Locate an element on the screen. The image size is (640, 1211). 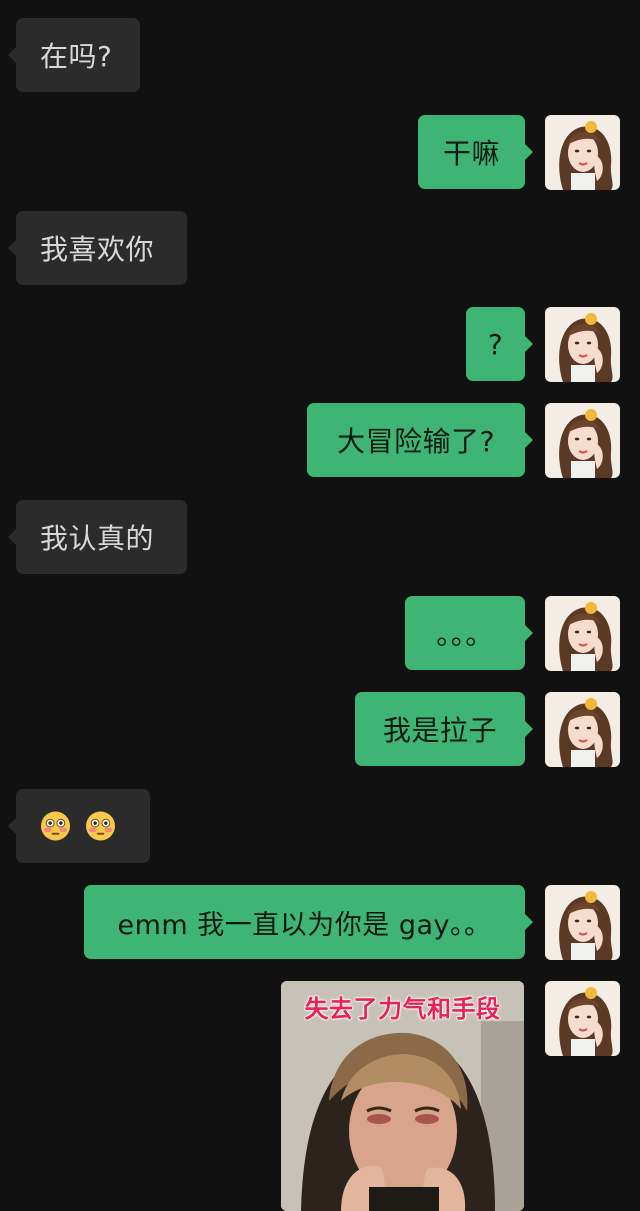
image-caption: 失去了力气和手段 is located at coordinates (402, 1009).